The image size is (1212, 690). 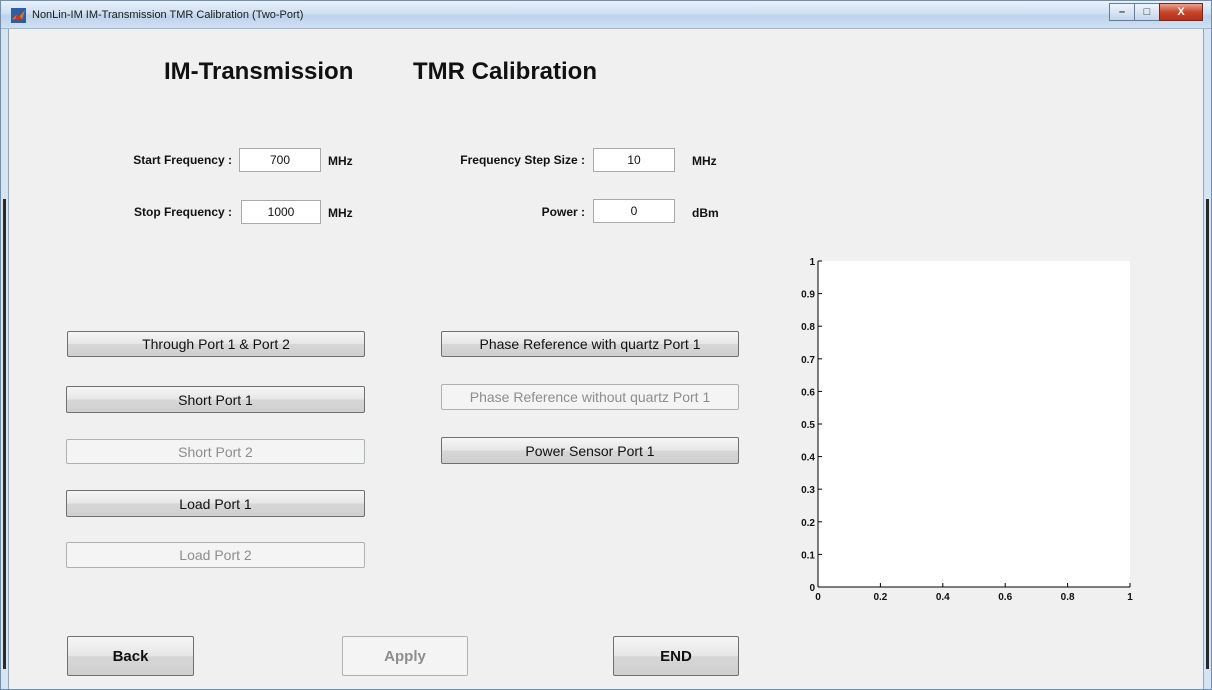 I want to click on y-tick-label: 0.6, so click(x=808, y=392).